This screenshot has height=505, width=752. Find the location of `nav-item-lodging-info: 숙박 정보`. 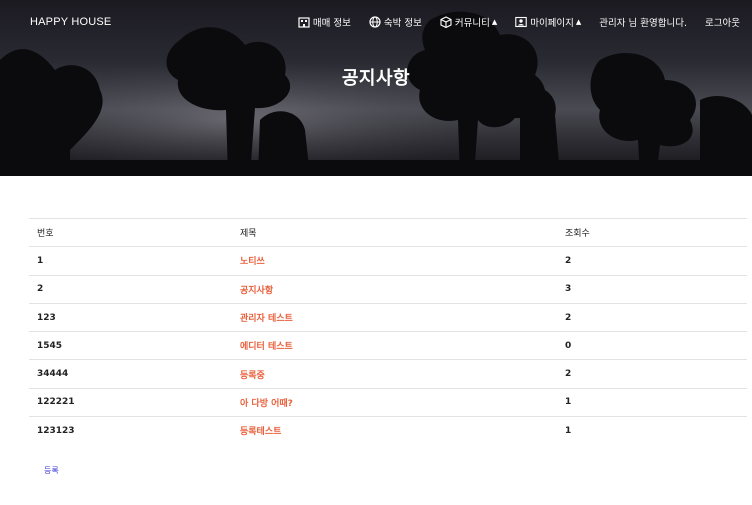

nav-item-lodging-info: 숙박 정보 is located at coordinates (395, 22).